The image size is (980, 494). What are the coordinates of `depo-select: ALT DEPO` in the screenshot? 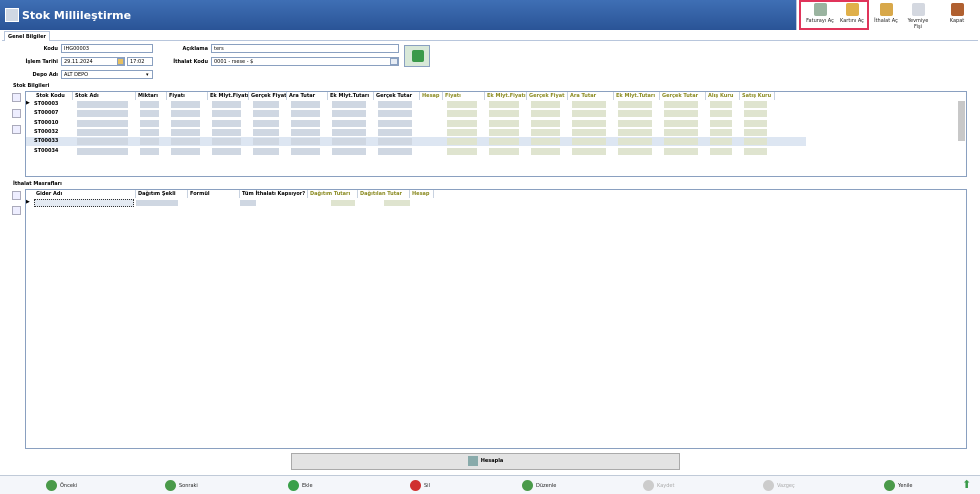 It's located at (107, 74).